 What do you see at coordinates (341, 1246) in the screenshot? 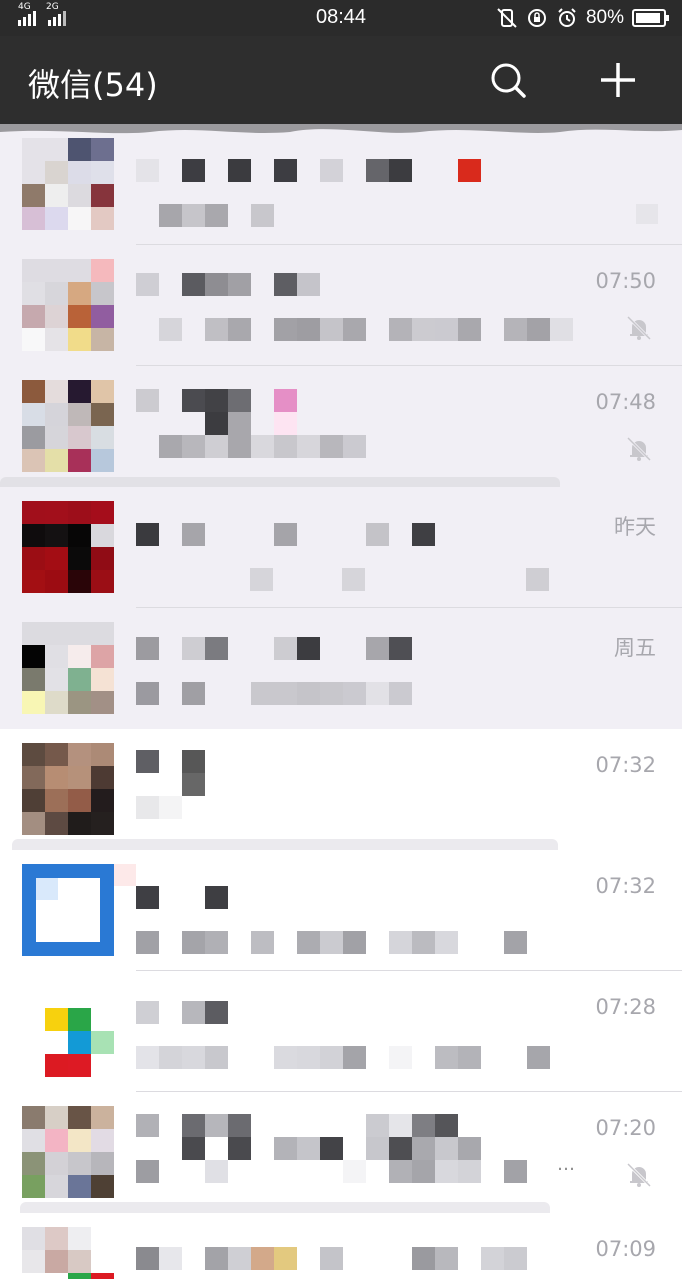
I see `chat-row: 07:09` at bounding box center [341, 1246].